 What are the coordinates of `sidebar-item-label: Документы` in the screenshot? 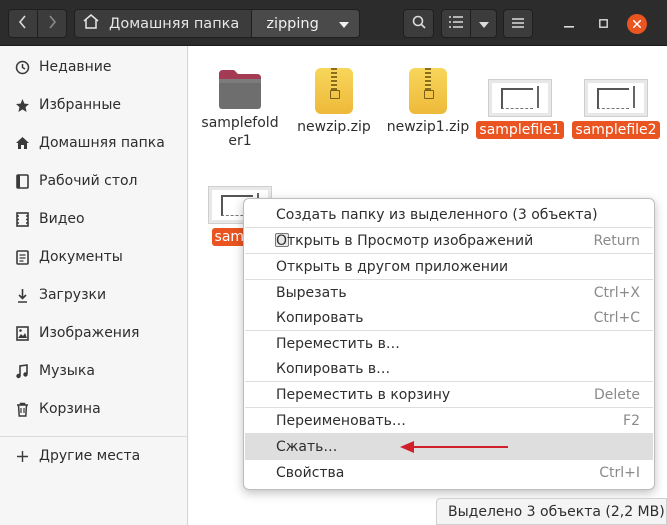 It's located at (81, 257).